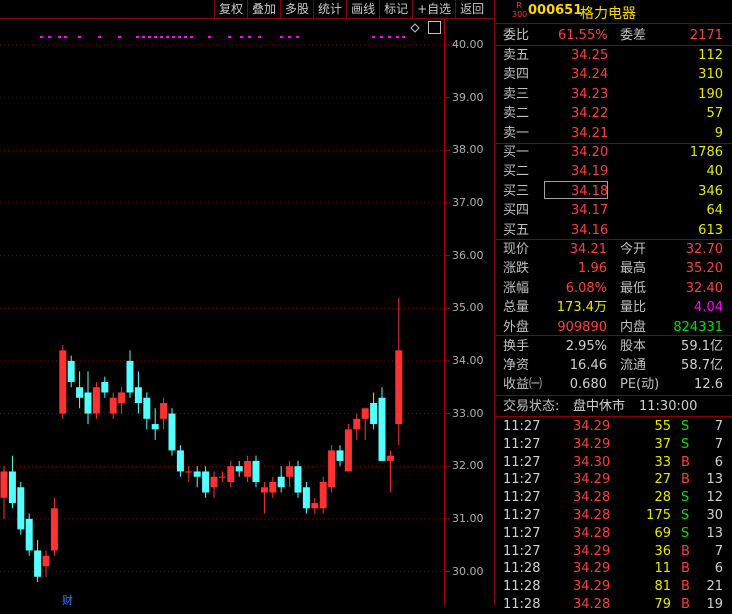  What do you see at coordinates (613, 516) in the screenshot?
I see `tick-row: 11:27 34.28 175 S 30` at bounding box center [613, 516].